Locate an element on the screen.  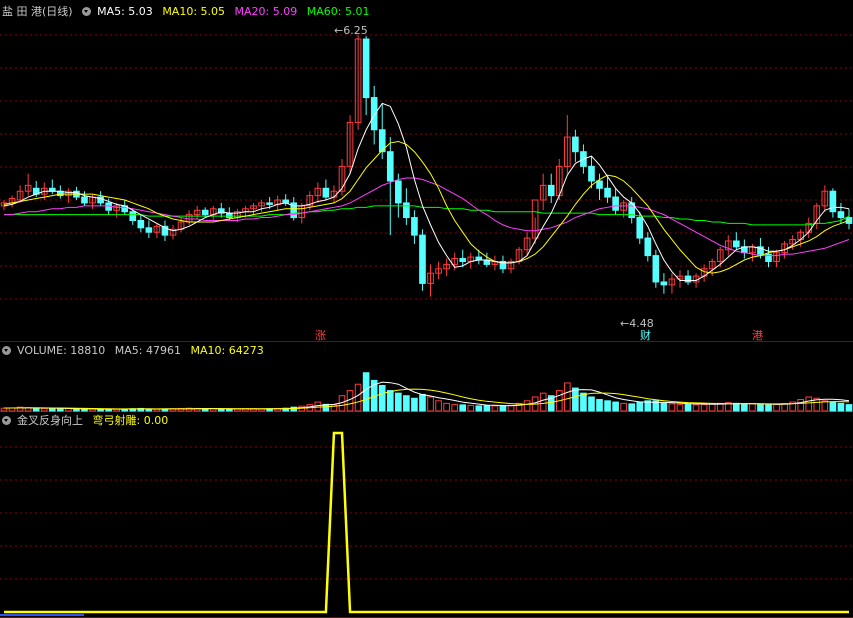
indicator-field: 弯弓射雕: 0.00 is located at coordinates (130, 420).